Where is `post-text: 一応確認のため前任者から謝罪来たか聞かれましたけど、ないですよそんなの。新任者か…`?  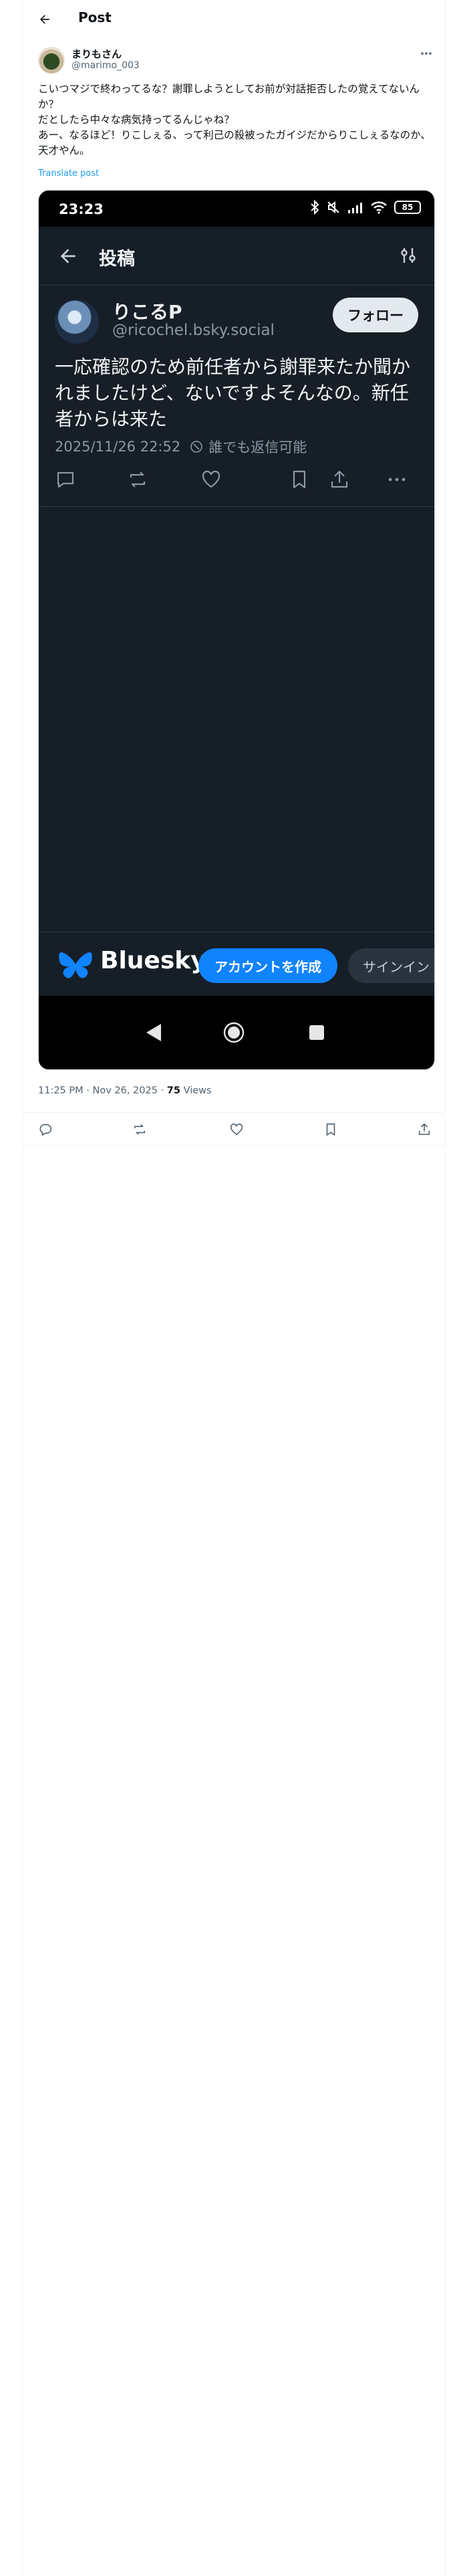 post-text: 一応確認のため前任者から謝罪来たか聞かれましたけど、ないですよそんなの。新任者か… is located at coordinates (233, 393).